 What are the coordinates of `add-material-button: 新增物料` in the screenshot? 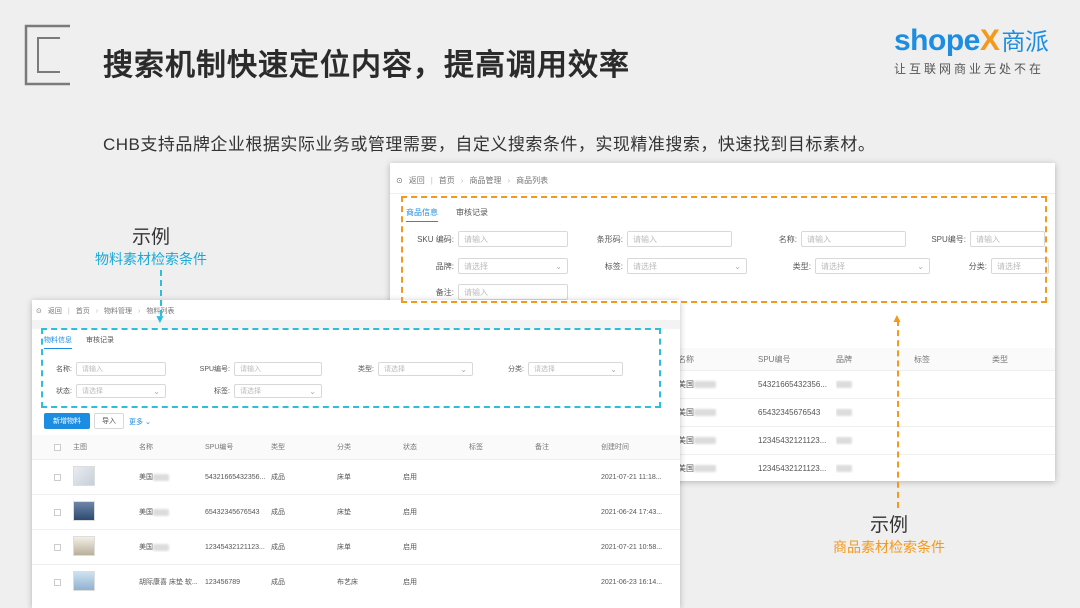 It's located at (67, 421).